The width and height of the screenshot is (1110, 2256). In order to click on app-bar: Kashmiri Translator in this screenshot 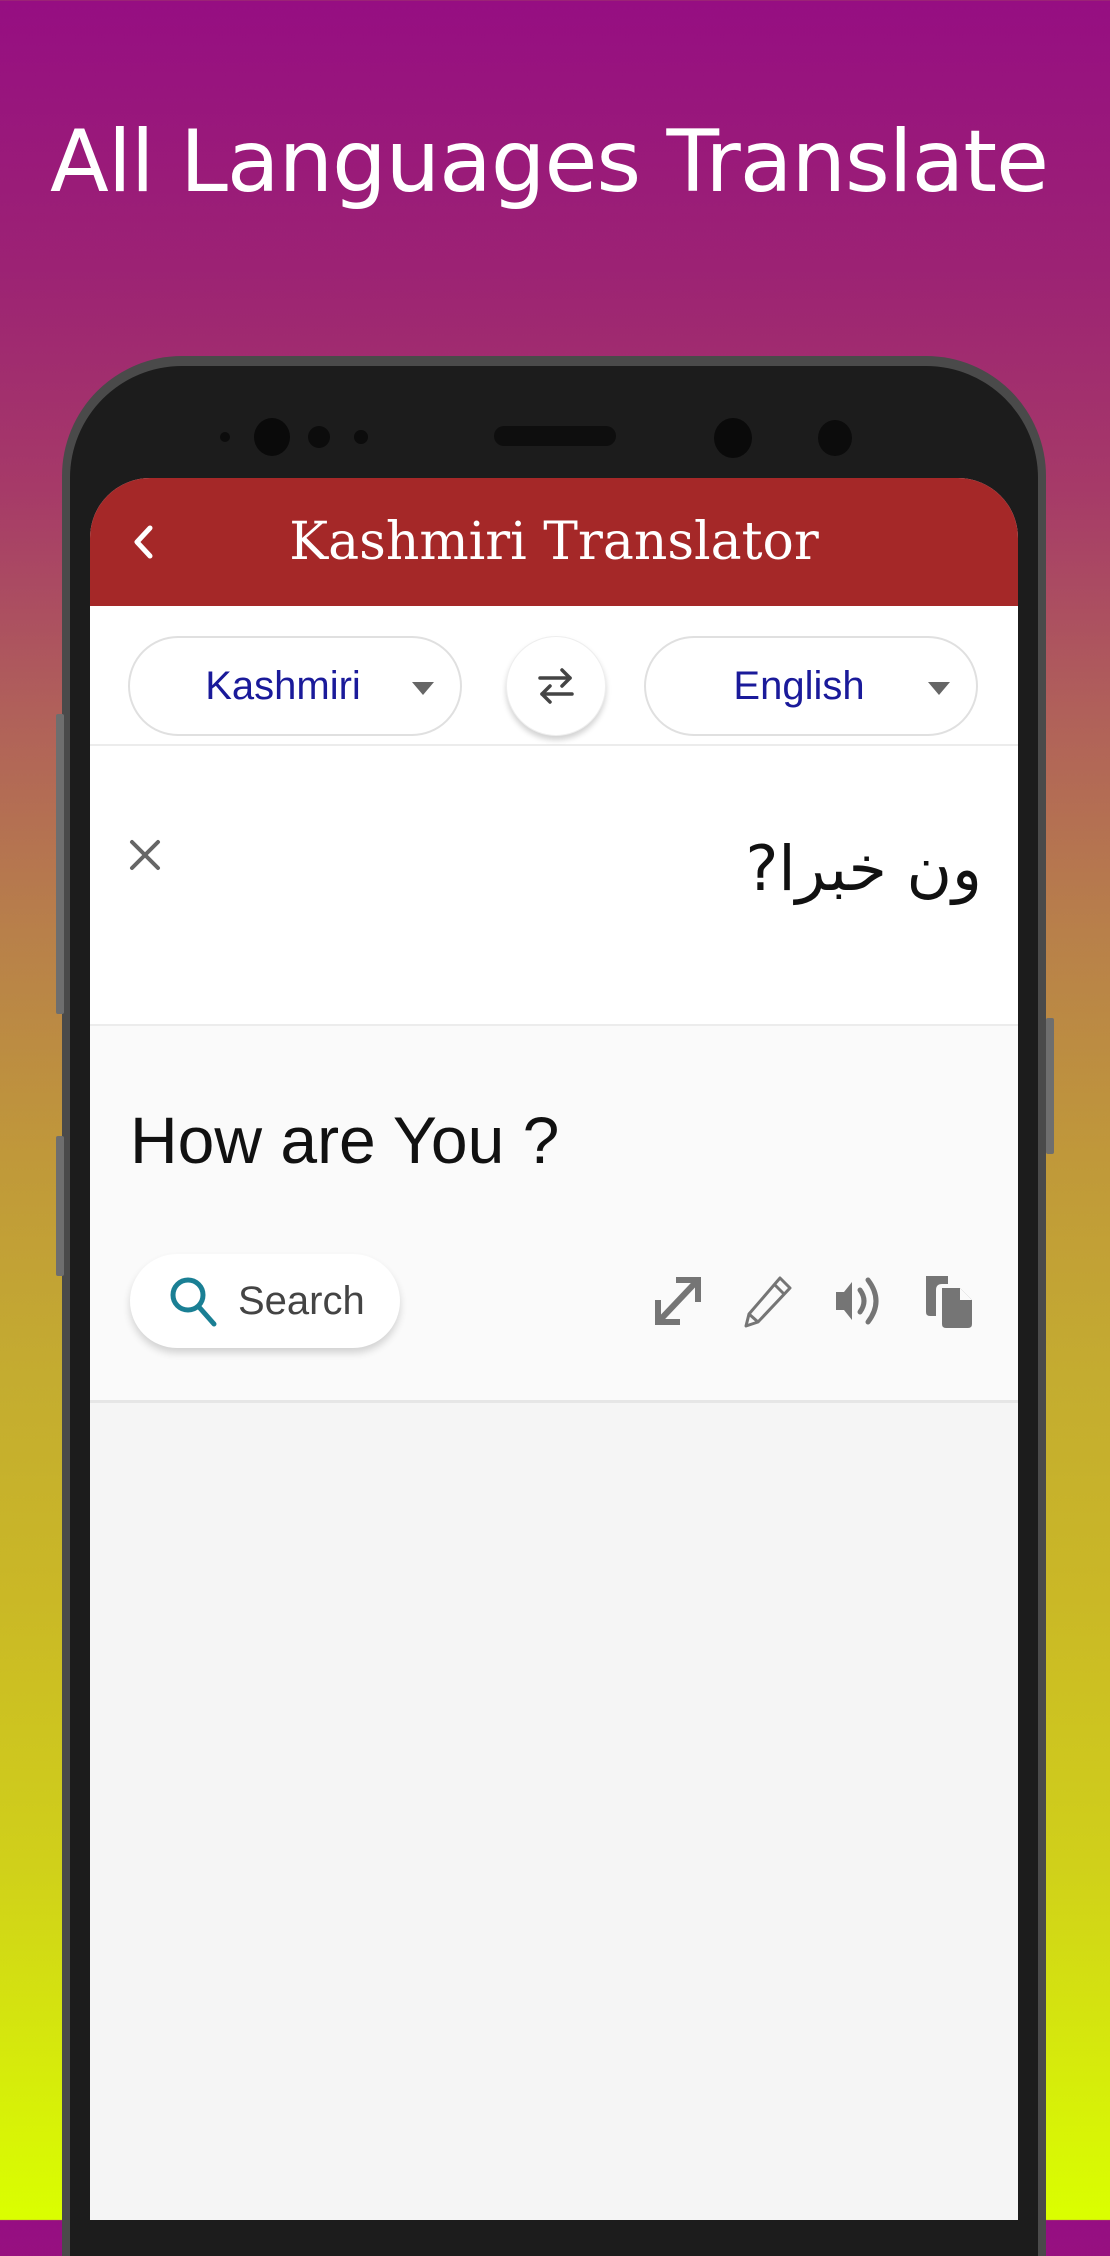, I will do `click(554, 542)`.